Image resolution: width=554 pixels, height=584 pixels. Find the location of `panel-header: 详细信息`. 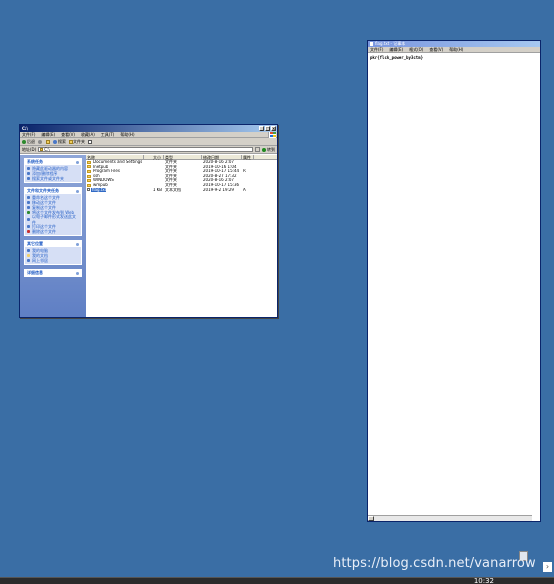

panel-header: 详细信息 is located at coordinates (53, 273).